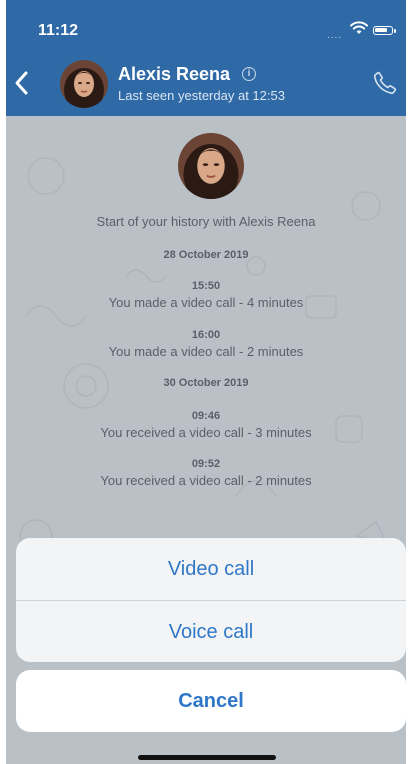  What do you see at coordinates (211, 631) in the screenshot?
I see `voice-call-button: Voice call` at bounding box center [211, 631].